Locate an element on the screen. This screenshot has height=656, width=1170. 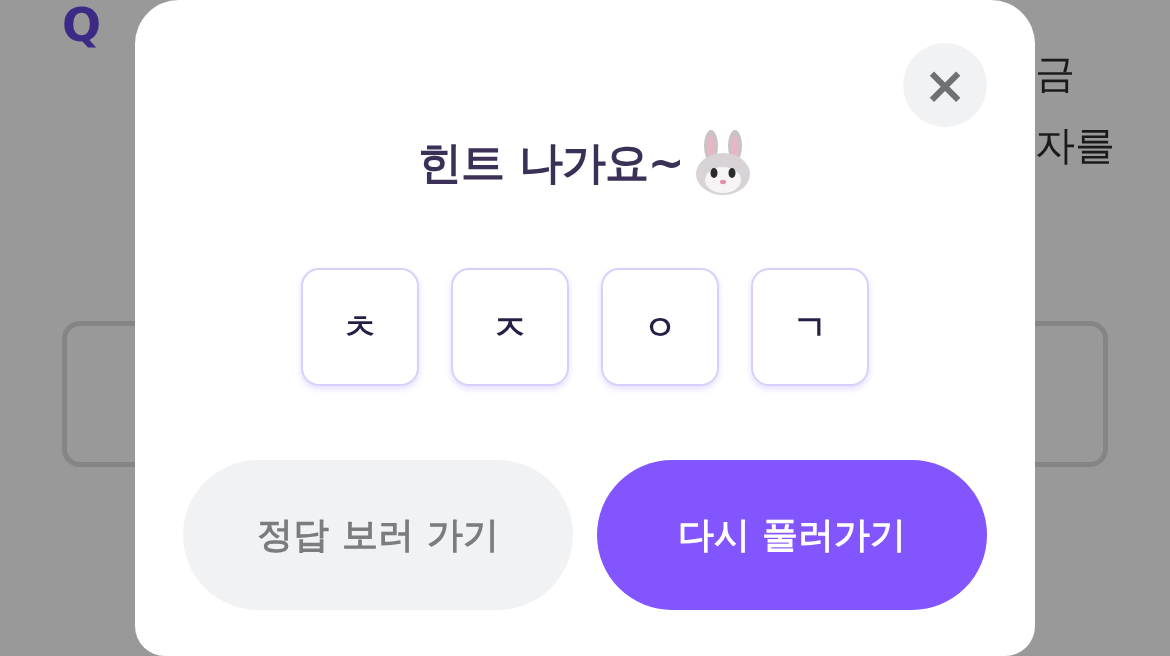
question-mark: Q is located at coordinates (82, 25).